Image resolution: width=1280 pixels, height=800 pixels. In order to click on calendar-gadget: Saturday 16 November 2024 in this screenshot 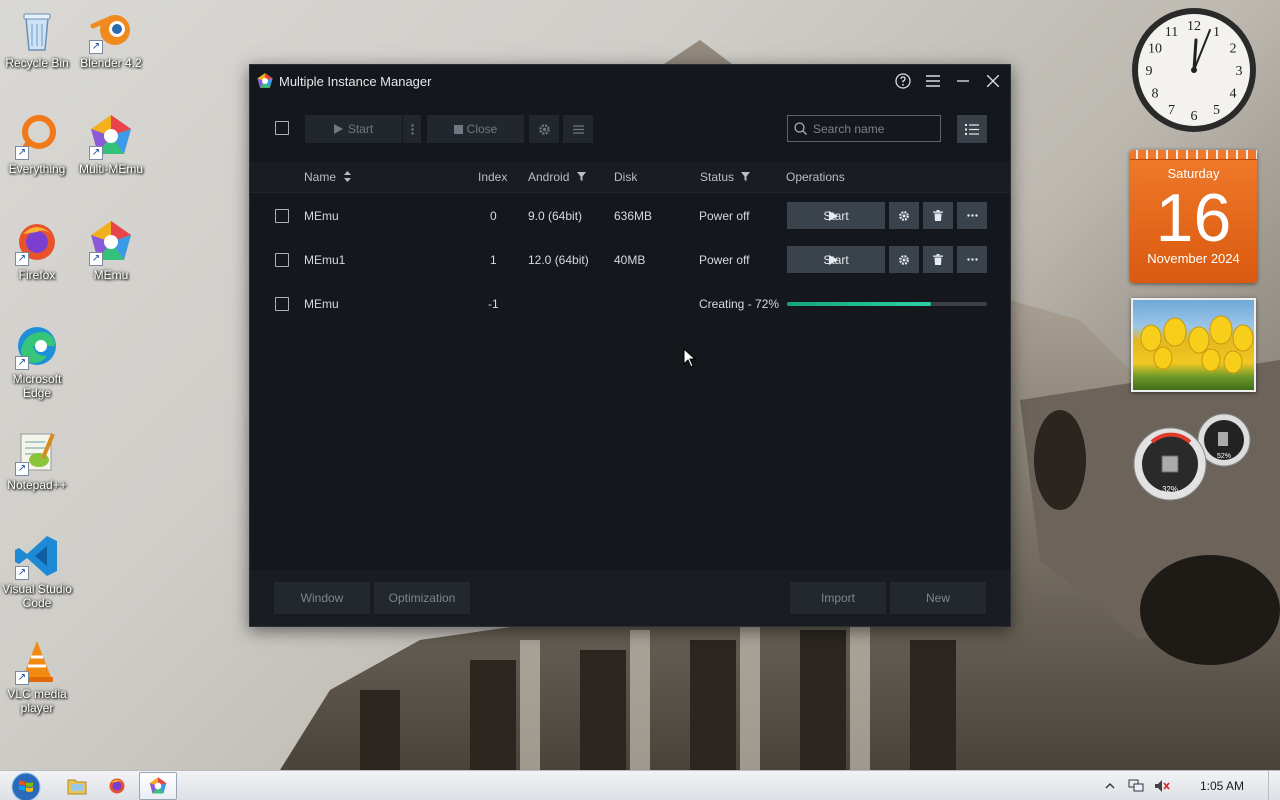, I will do `click(1193, 216)`.